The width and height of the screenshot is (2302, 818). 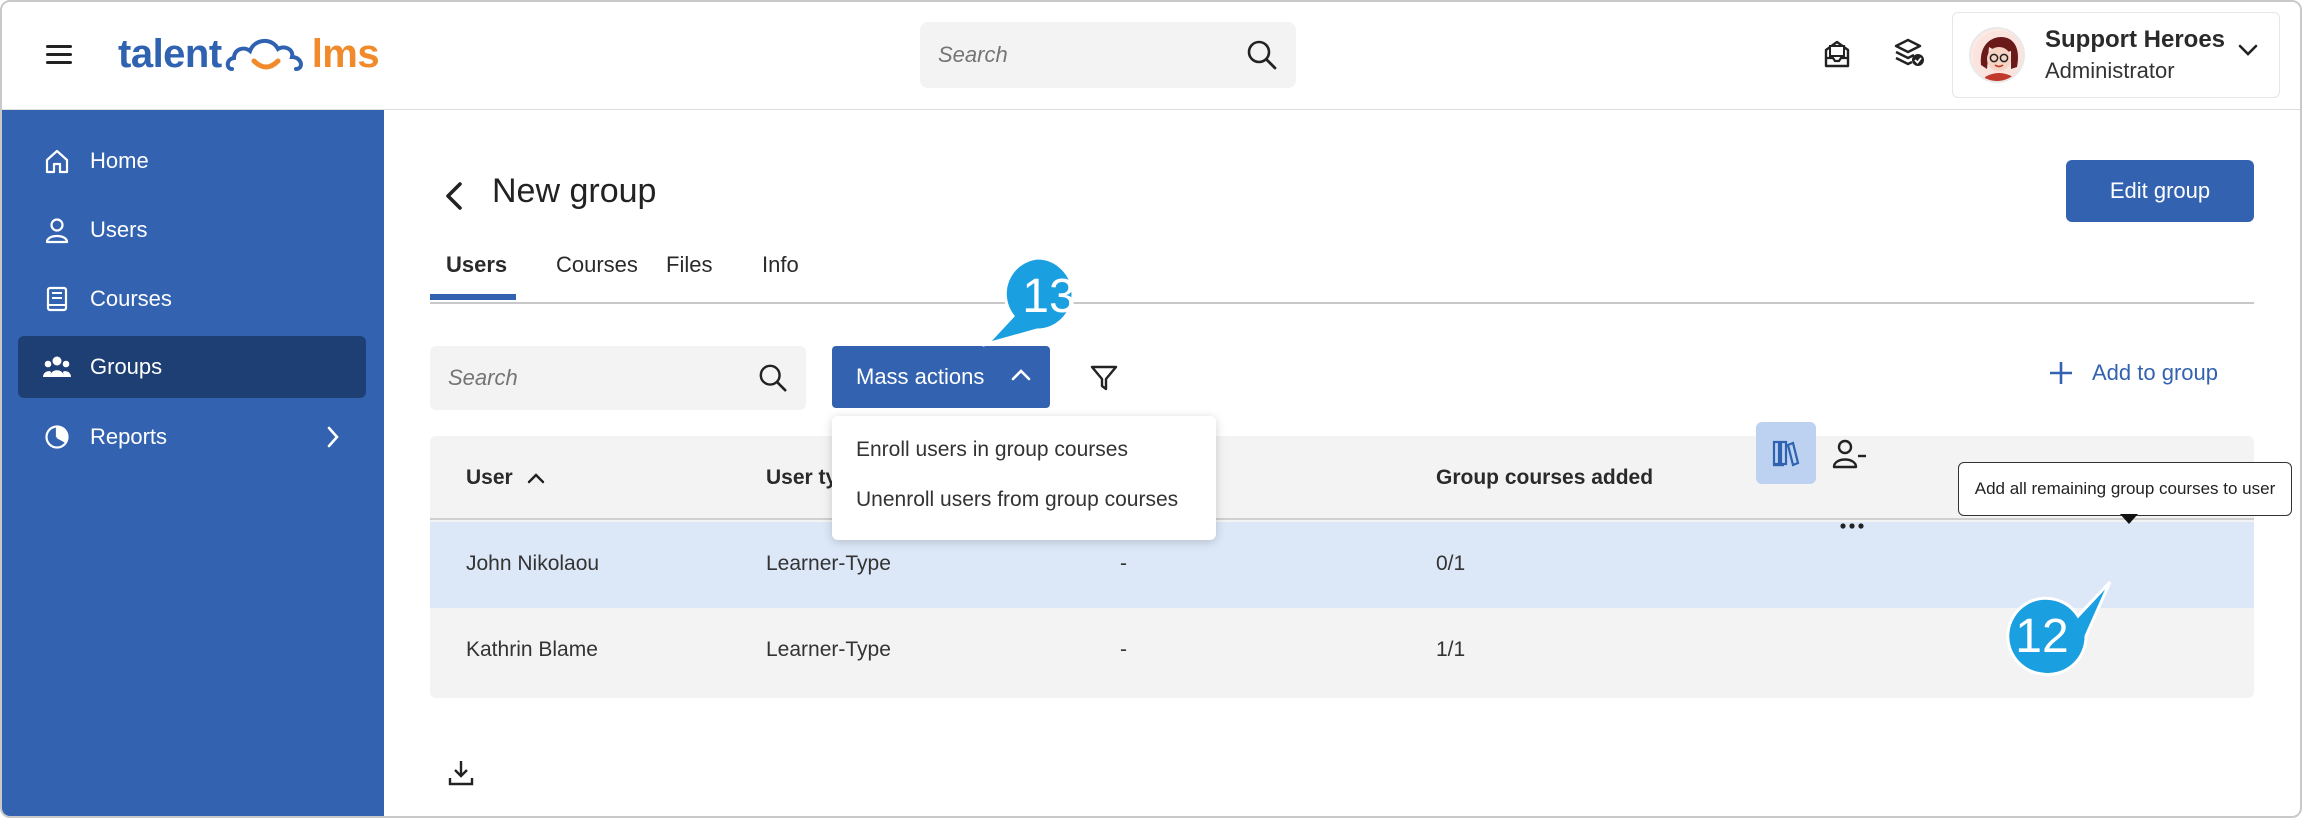 What do you see at coordinates (1342, 565) in the screenshot?
I see `table-row: John Nikolaou Learner-Type - 0/1` at bounding box center [1342, 565].